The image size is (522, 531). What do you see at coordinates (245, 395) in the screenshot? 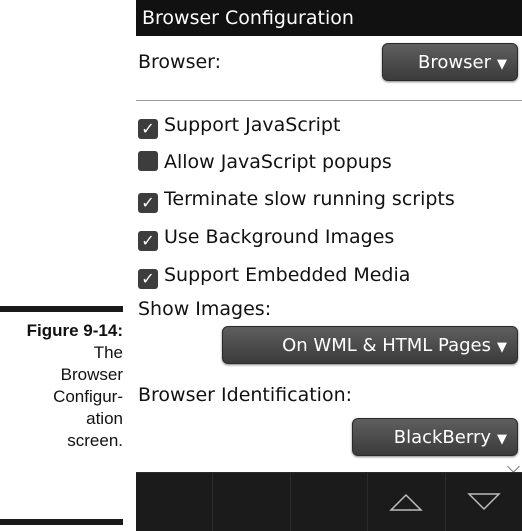
I see `browser-identification-label: Browser Identification:` at bounding box center [245, 395].